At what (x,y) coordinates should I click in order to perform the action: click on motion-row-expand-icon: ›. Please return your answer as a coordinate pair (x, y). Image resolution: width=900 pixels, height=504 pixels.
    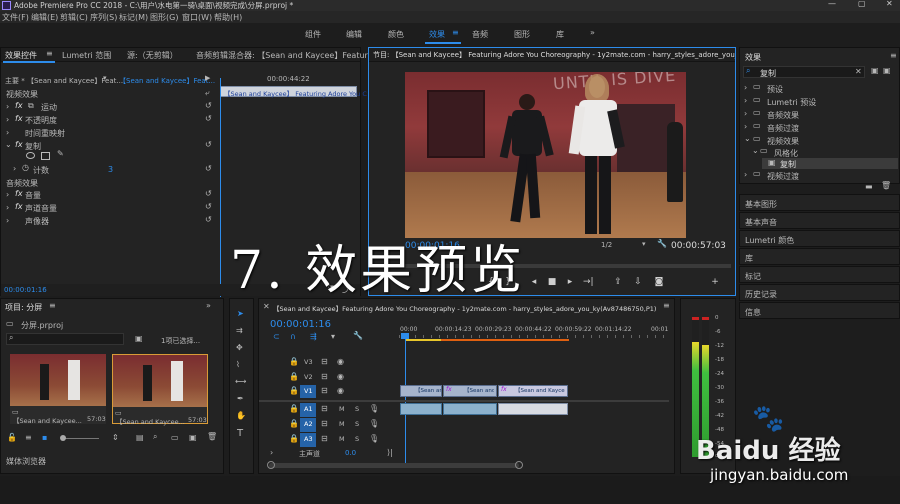
    Looking at the image, I should click on (7, 106).